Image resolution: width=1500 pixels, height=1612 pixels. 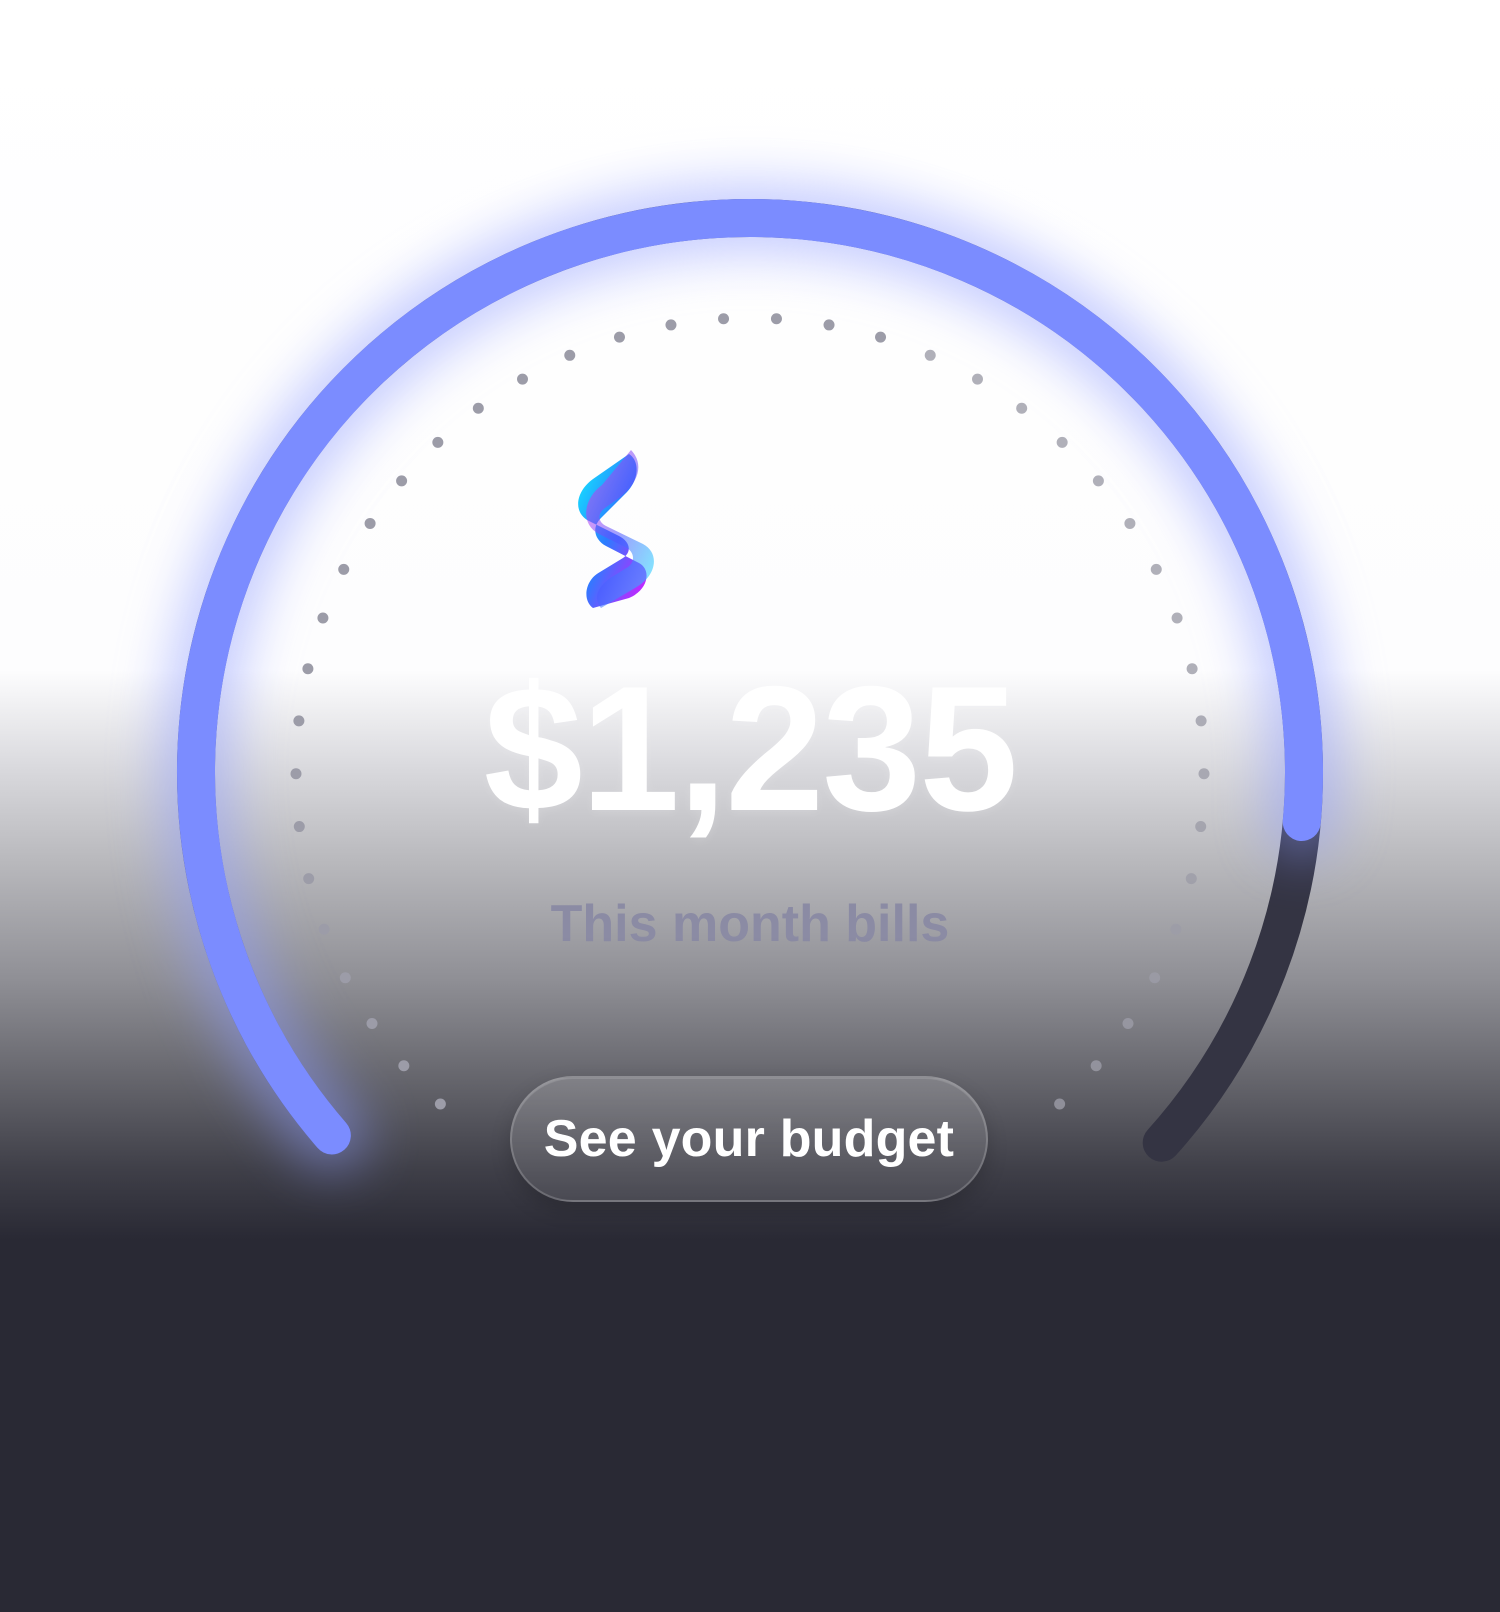 What do you see at coordinates (616, 529) in the screenshot?
I see `brand-s-logo-icon` at bounding box center [616, 529].